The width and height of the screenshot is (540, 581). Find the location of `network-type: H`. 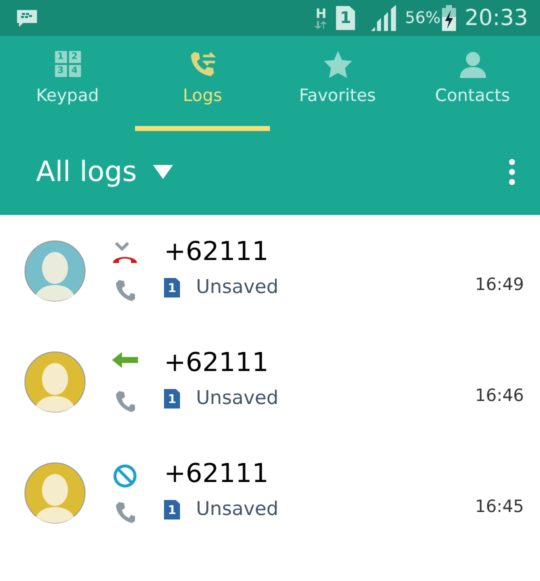

network-type: H is located at coordinates (321, 14).